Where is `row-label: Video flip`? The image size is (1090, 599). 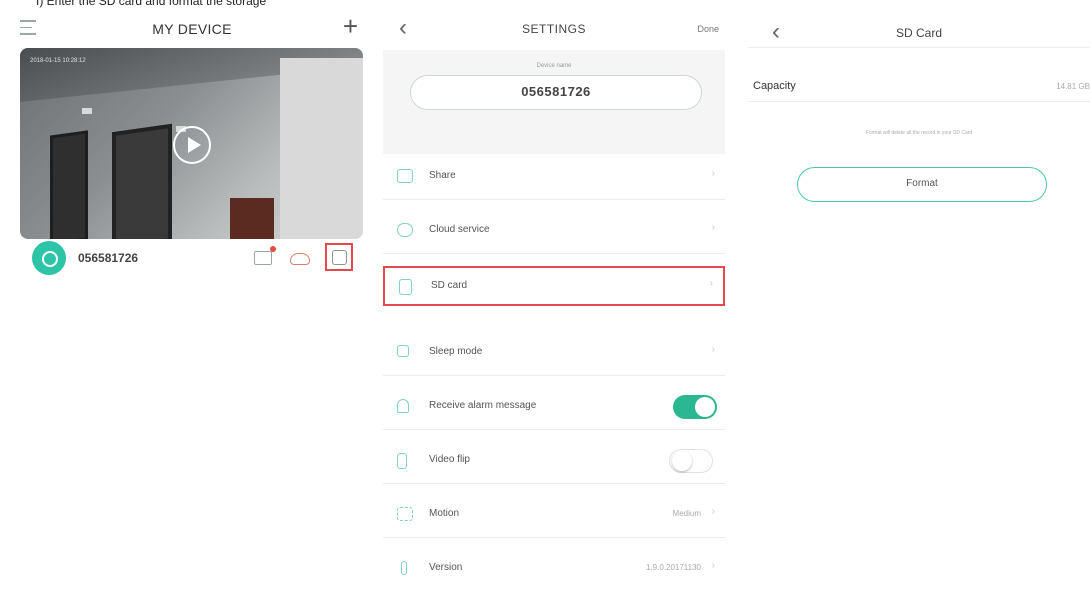 row-label: Video flip is located at coordinates (449, 459).